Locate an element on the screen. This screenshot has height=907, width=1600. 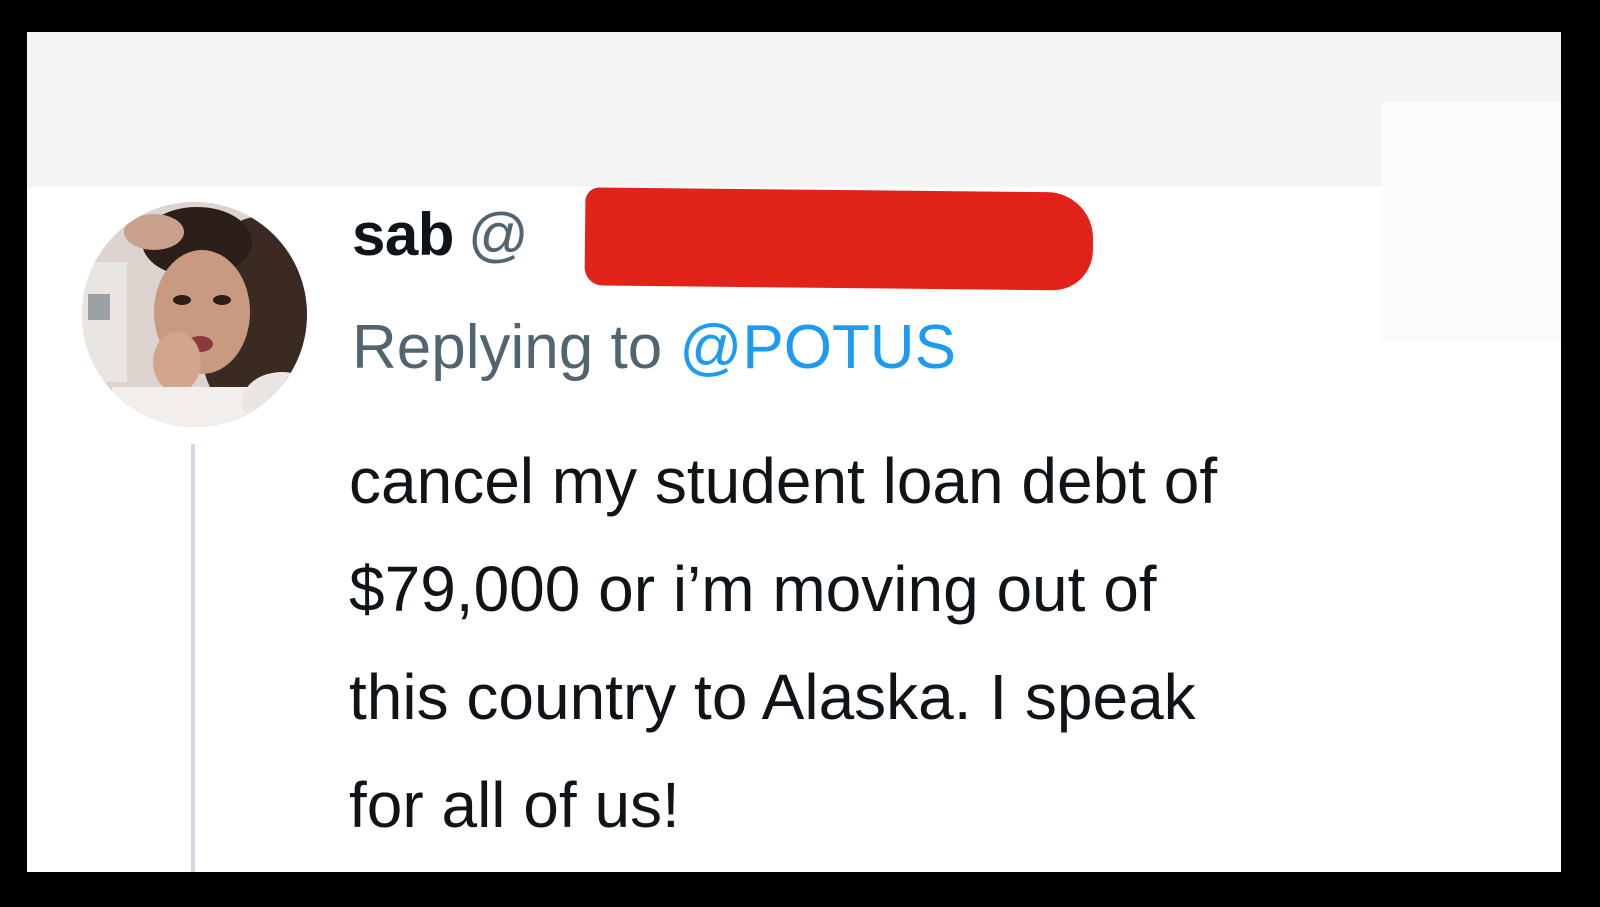
handle-redaction-mark is located at coordinates (839, 239).